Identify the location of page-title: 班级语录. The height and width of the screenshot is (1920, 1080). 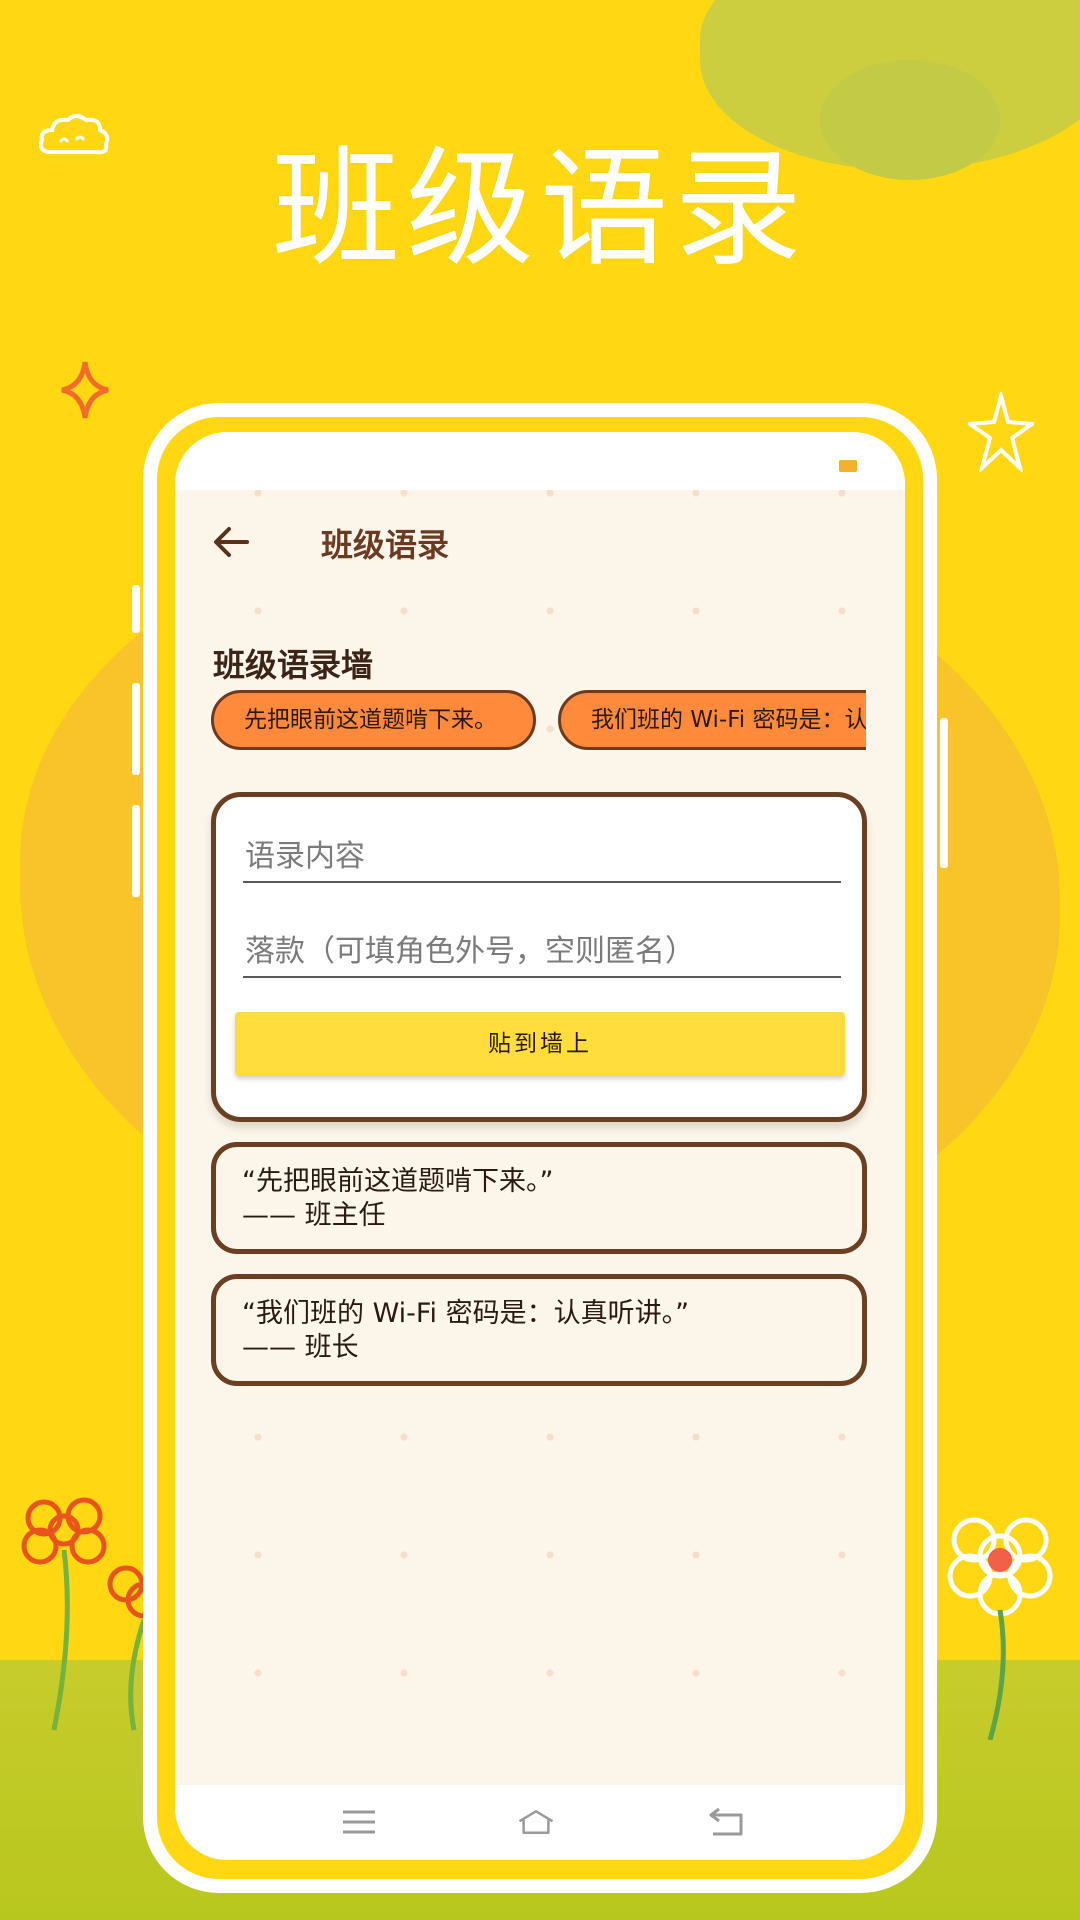
(385, 545).